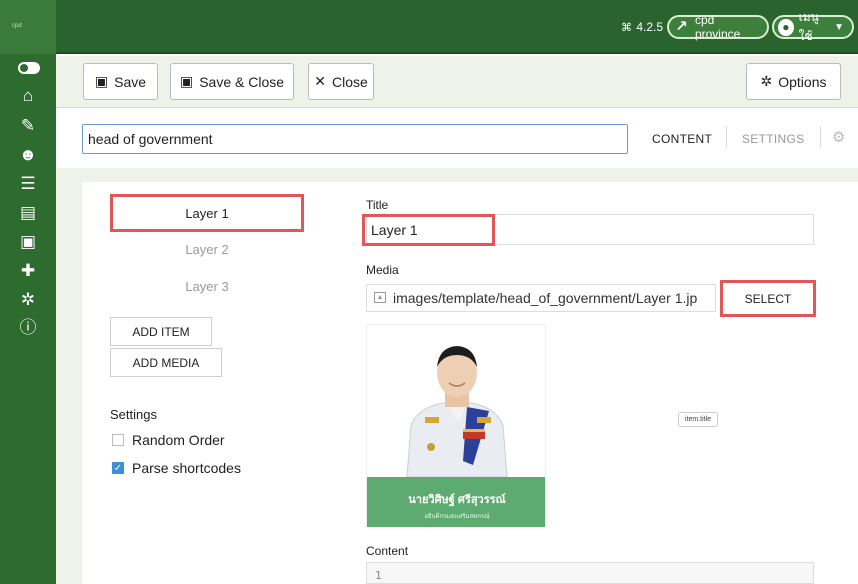 The height and width of the screenshot is (584, 858). Describe the element at coordinates (802, 81) in the screenshot. I see `options-label: Options` at that location.